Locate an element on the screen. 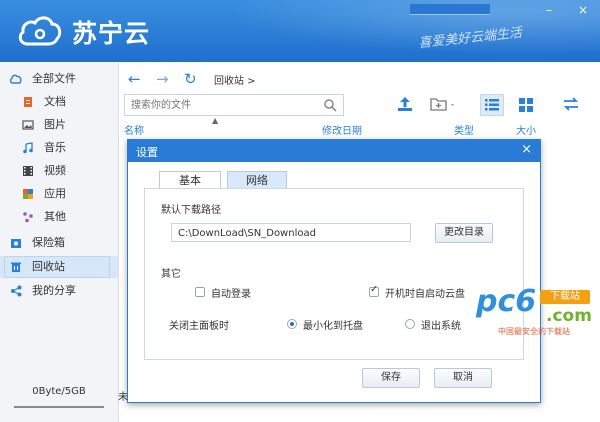 This screenshot has width=600, height=422. close-panel-label: 关闭主面板时 is located at coordinates (199, 326).